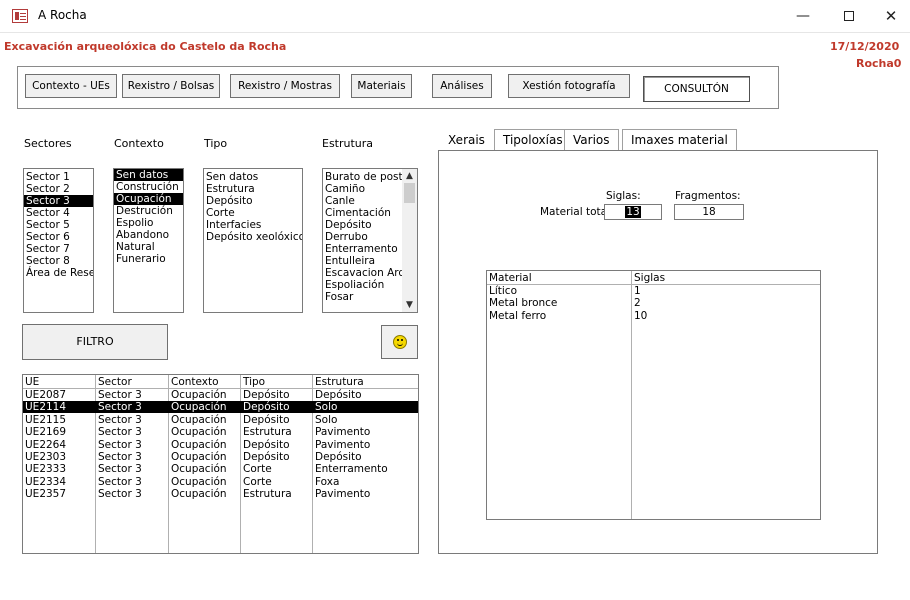 The height and width of the screenshot is (600, 910). I want to click on tipo-option: Depósito, so click(253, 201).